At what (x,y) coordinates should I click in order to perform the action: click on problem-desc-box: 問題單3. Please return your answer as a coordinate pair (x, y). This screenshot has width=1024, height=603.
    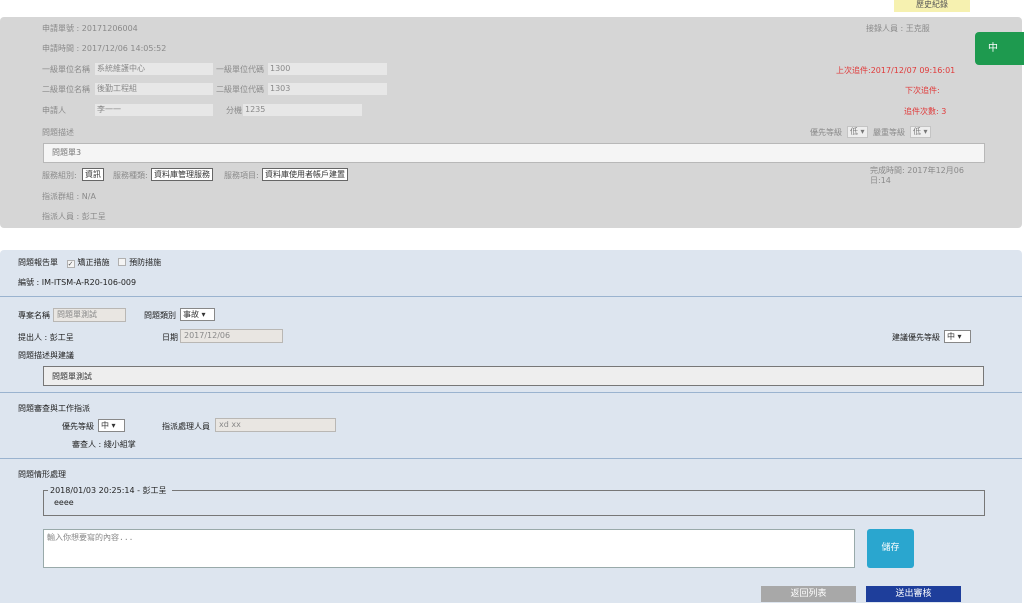
    Looking at the image, I should click on (514, 153).